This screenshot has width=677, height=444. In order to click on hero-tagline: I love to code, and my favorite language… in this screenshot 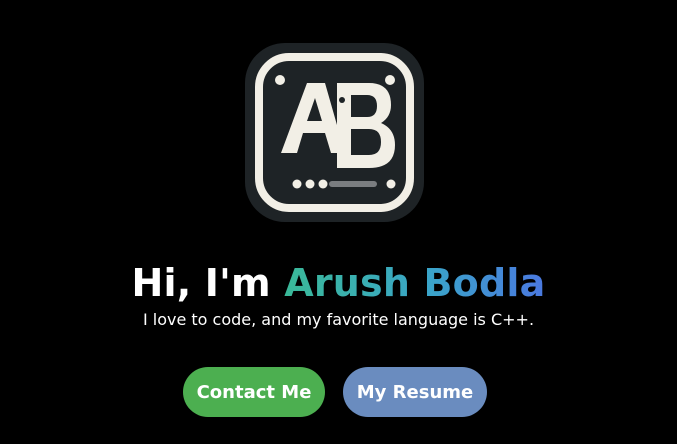, I will do `click(338, 319)`.